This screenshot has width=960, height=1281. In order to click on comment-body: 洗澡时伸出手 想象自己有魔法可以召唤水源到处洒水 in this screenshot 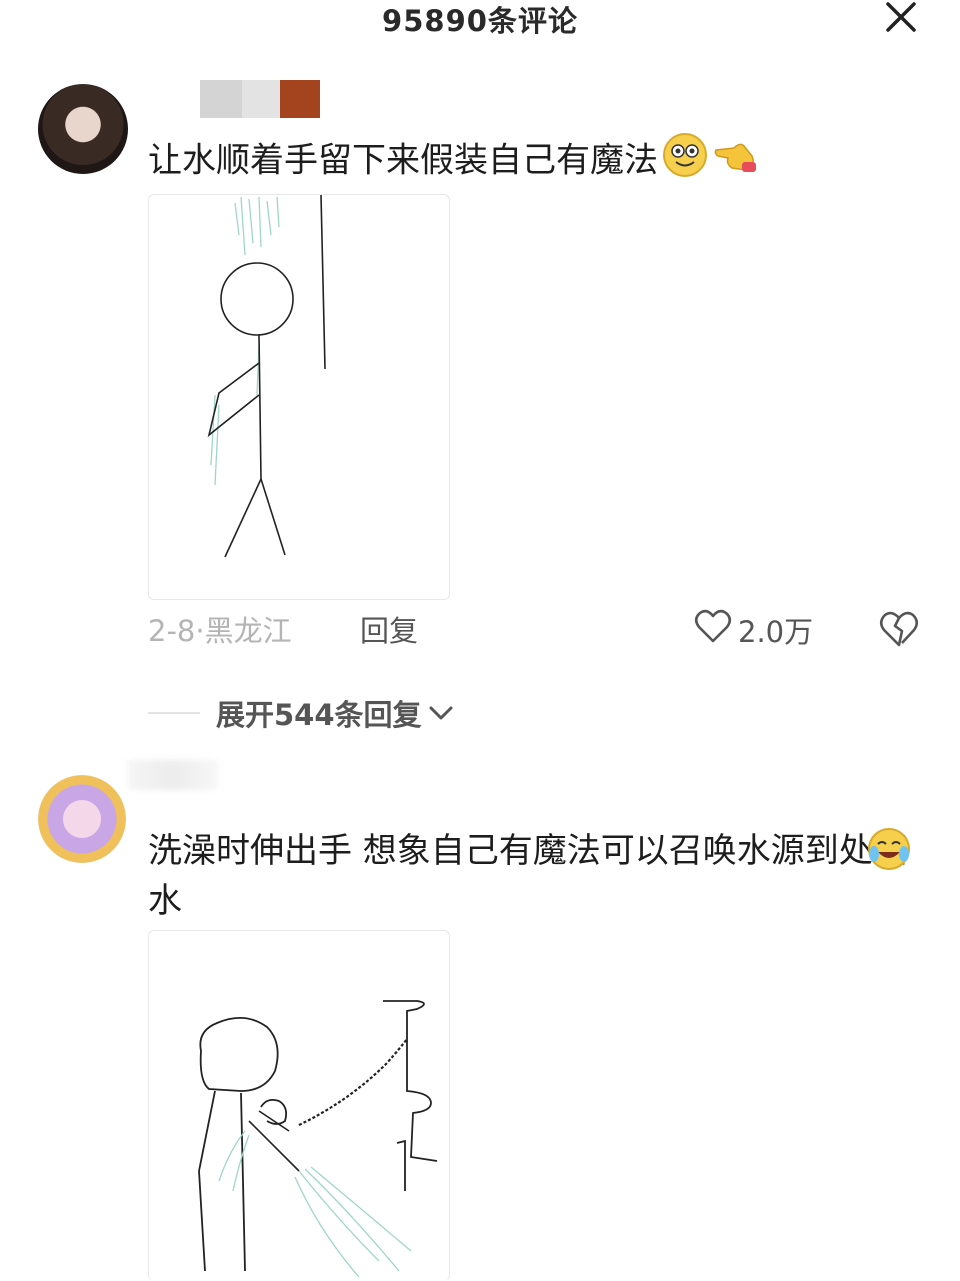, I will do `click(527, 876)`.